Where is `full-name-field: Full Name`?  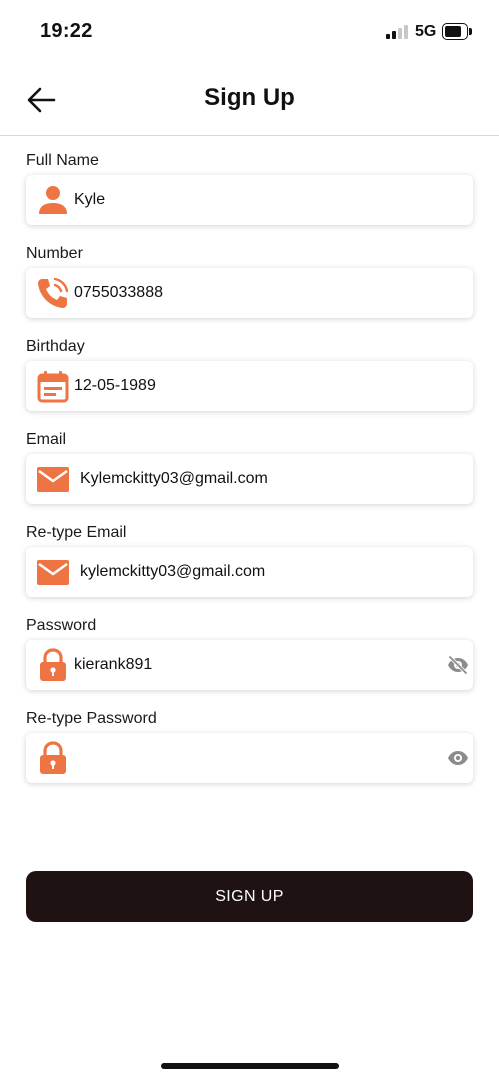 full-name-field: Full Name is located at coordinates (249, 188).